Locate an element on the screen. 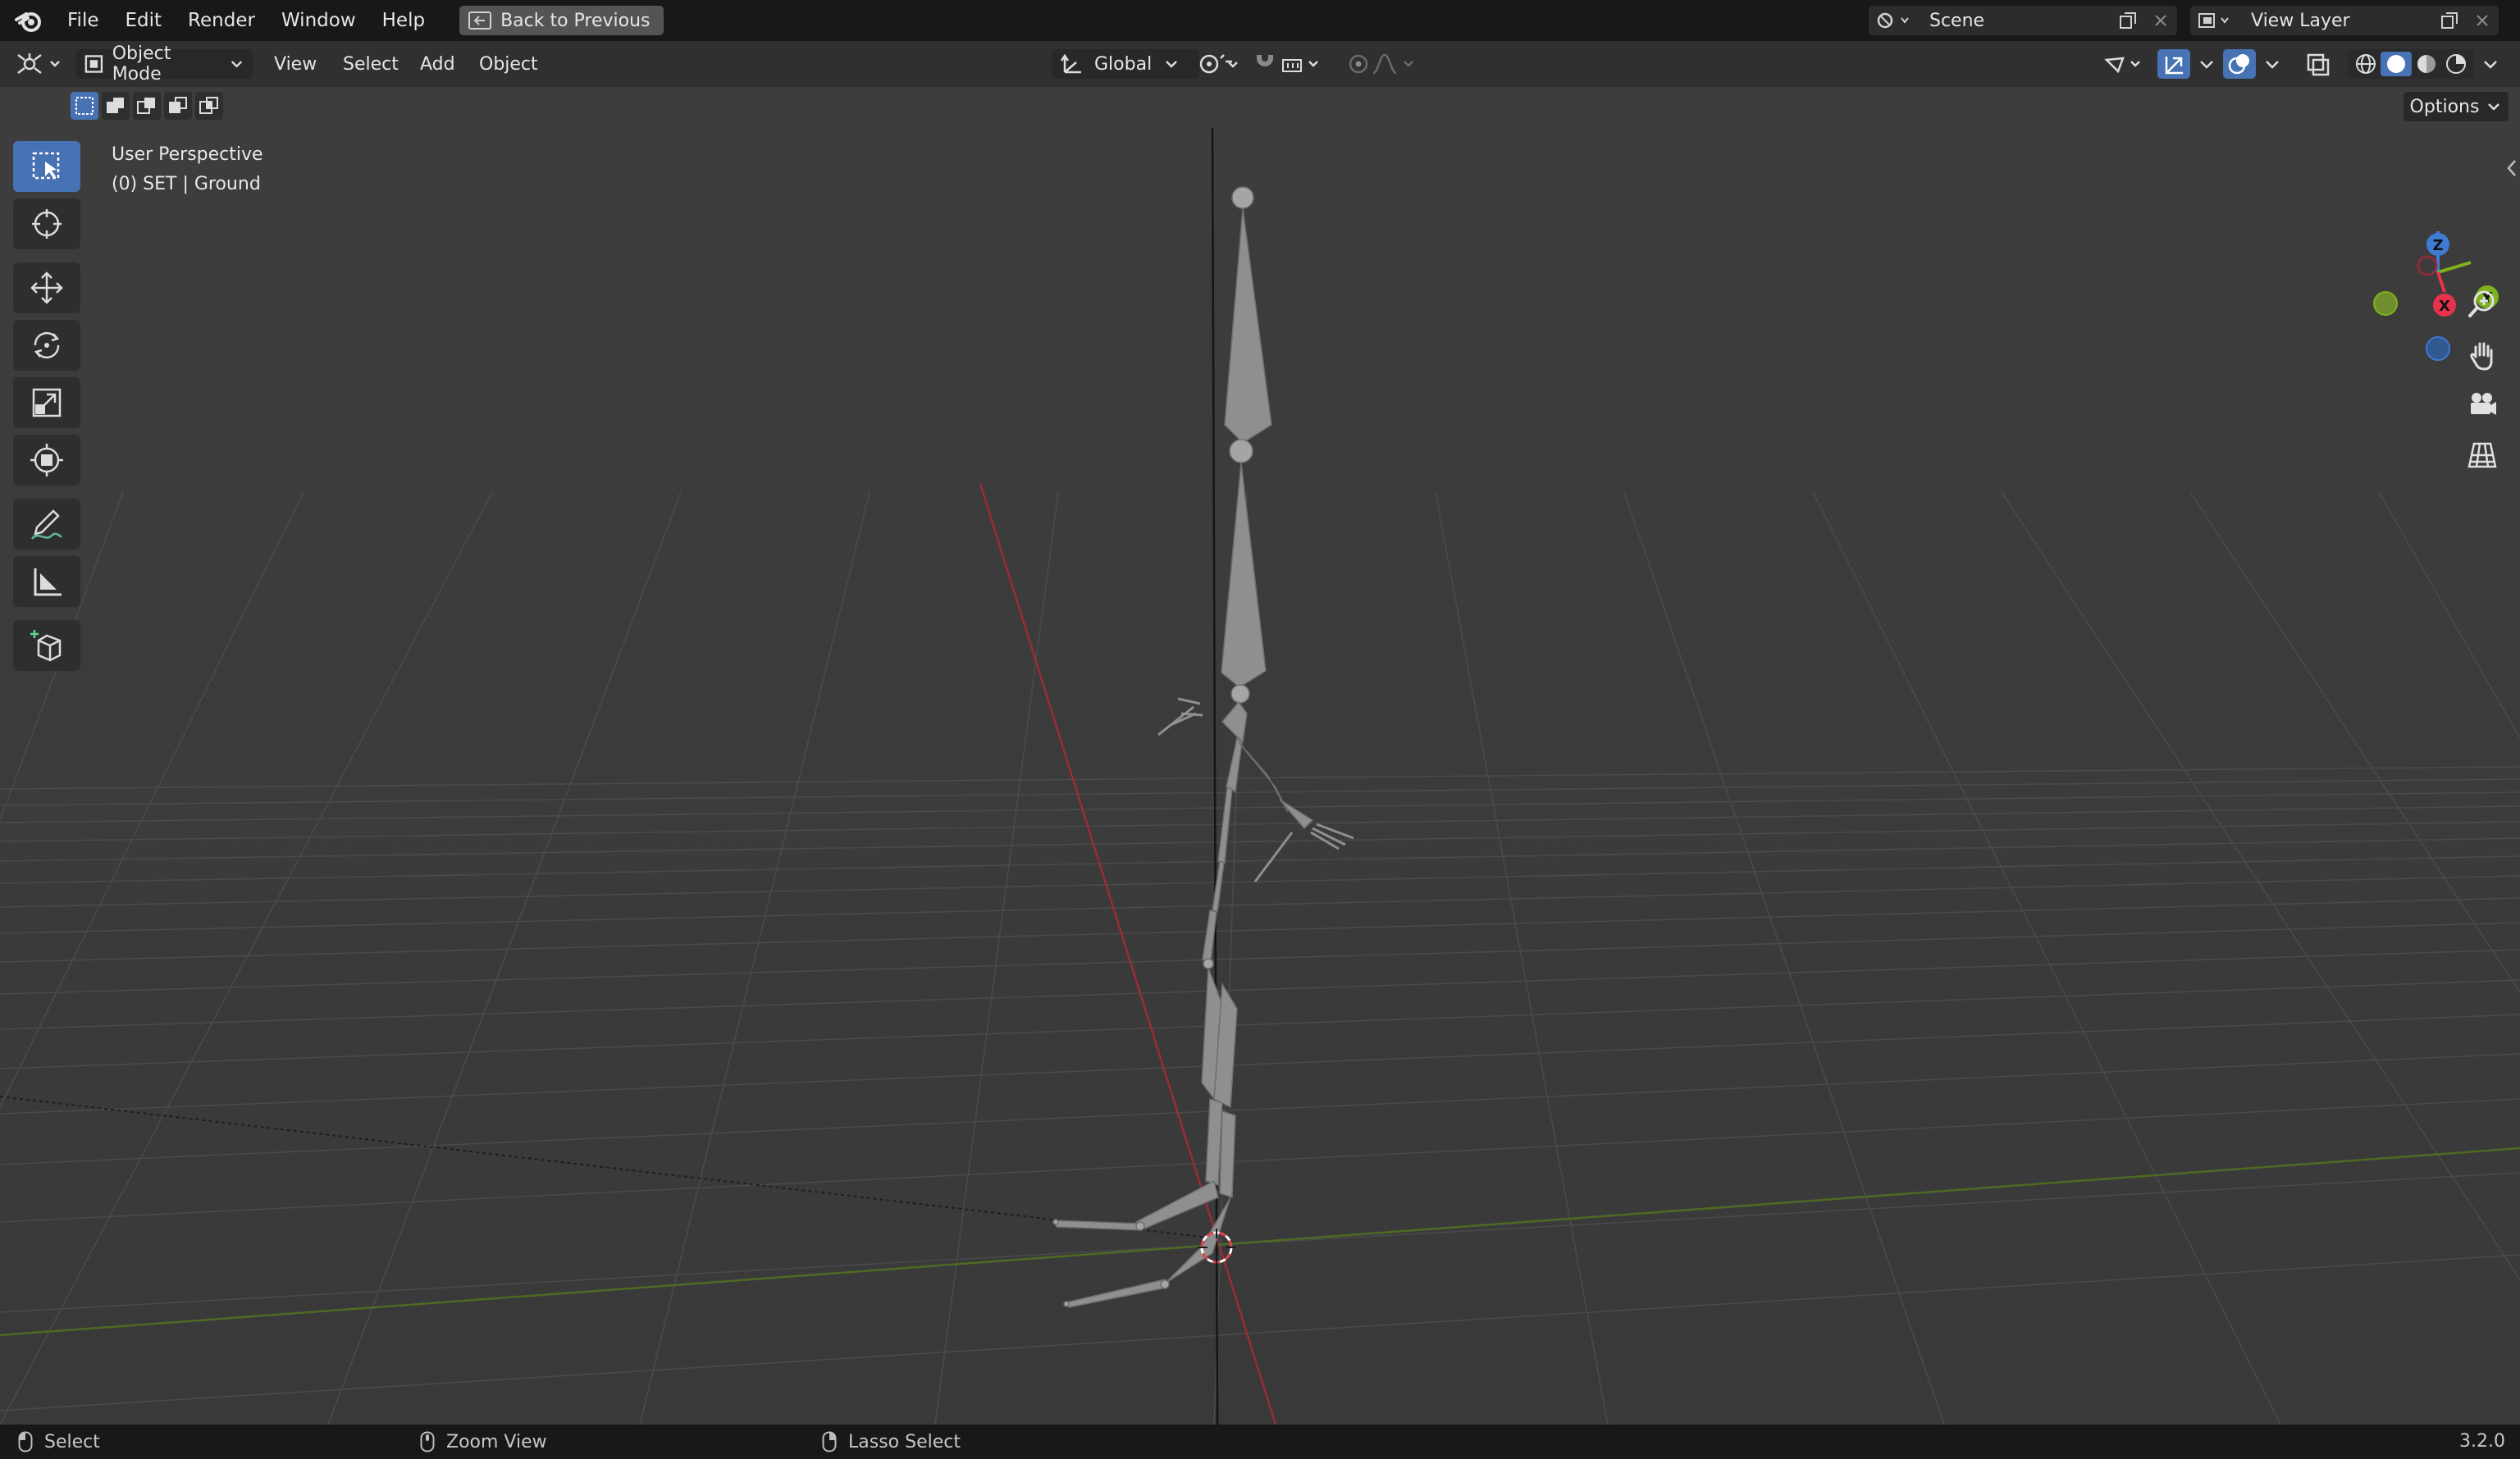  screen-back-icon is located at coordinates (480, 20).